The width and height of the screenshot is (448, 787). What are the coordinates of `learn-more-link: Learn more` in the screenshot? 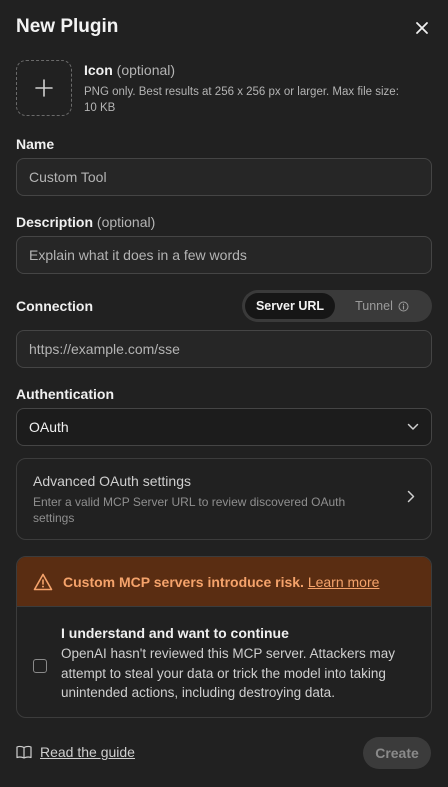 It's located at (344, 582).